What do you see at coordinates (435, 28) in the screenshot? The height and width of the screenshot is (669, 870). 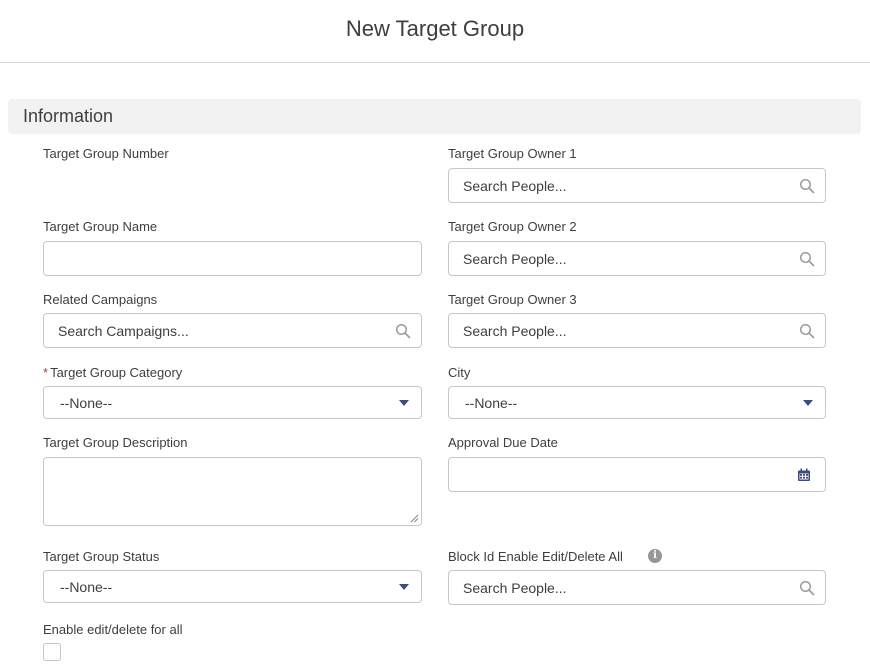 I see `modal-title: New Target Group` at bounding box center [435, 28].